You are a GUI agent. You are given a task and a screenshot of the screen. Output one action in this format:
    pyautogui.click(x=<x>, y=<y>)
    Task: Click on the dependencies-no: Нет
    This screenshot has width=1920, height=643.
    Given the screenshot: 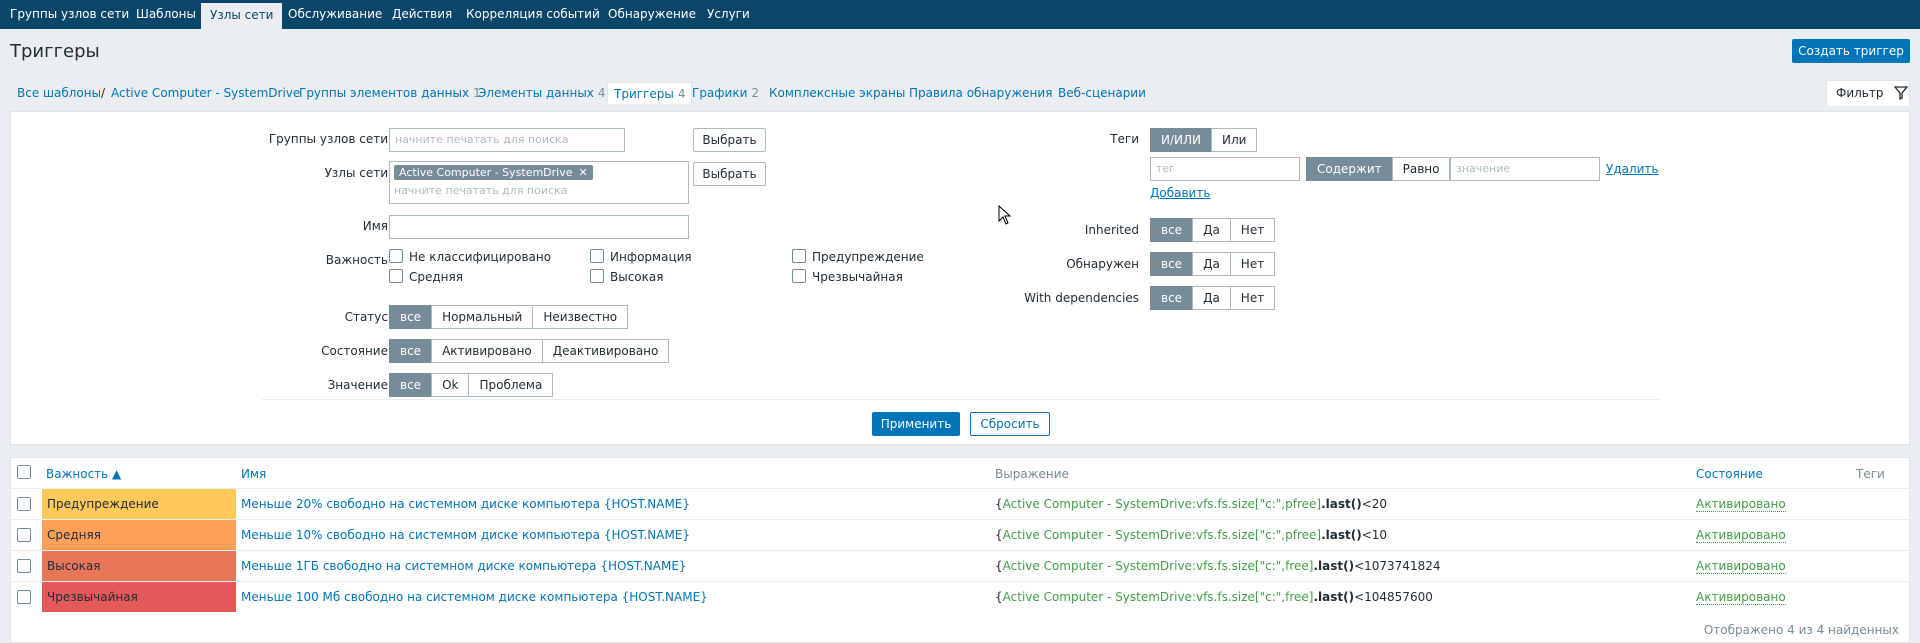 What is the action you would take?
    pyautogui.click(x=1252, y=298)
    